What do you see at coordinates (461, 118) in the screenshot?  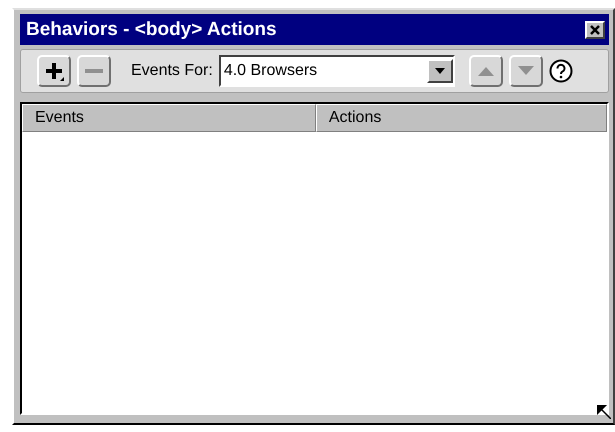 I see `column-header: Actions` at bounding box center [461, 118].